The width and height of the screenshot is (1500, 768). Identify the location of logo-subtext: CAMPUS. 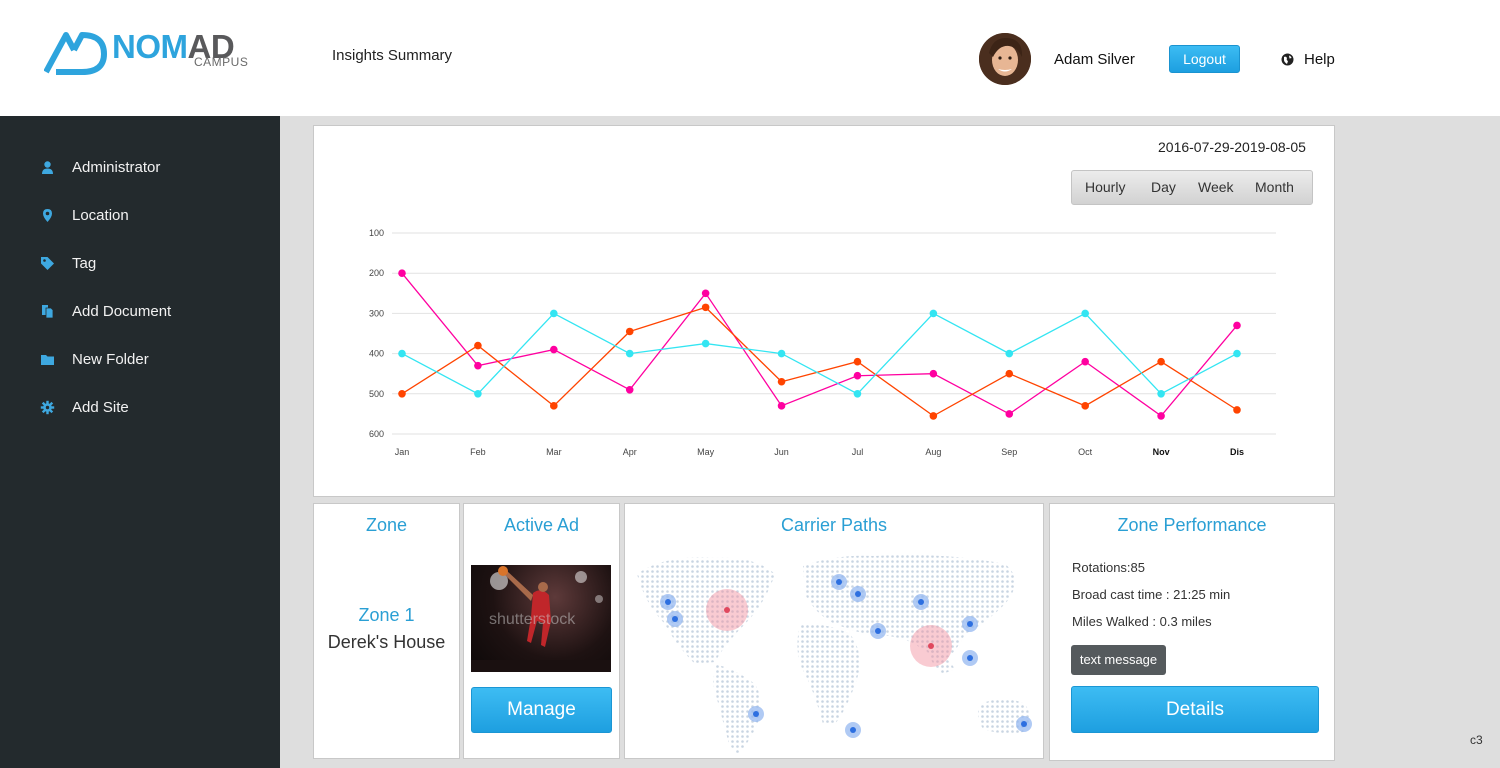
(221, 62).